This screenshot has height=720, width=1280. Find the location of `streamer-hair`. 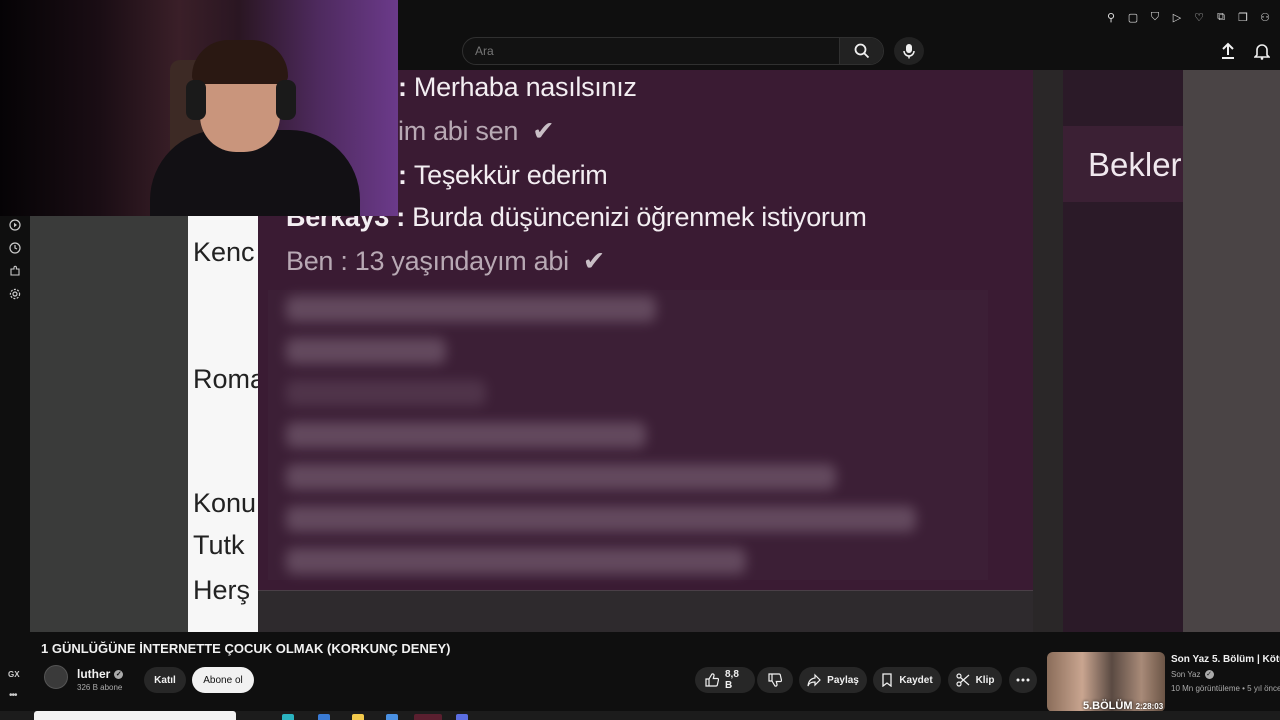

streamer-hair is located at coordinates (240, 62).